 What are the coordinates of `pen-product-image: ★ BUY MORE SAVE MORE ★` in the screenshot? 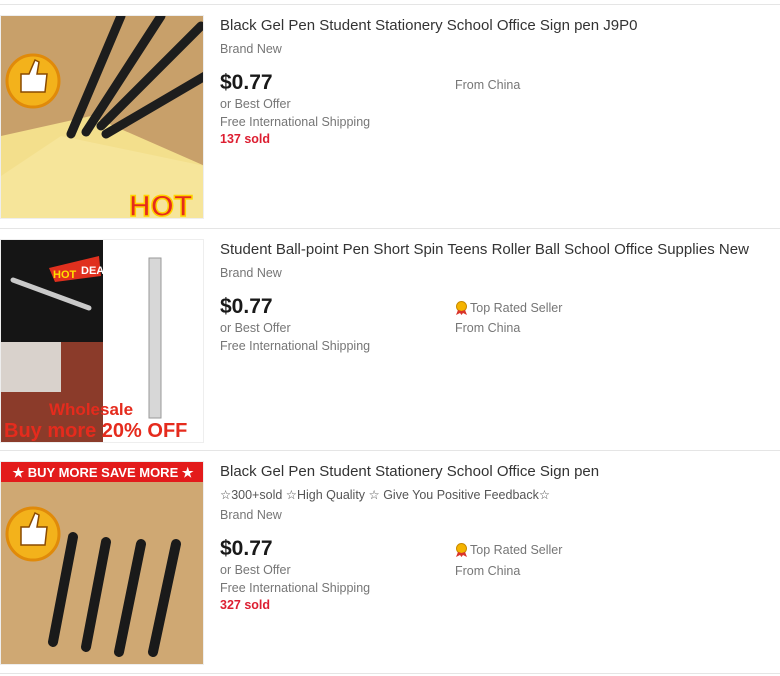 It's located at (102, 563).